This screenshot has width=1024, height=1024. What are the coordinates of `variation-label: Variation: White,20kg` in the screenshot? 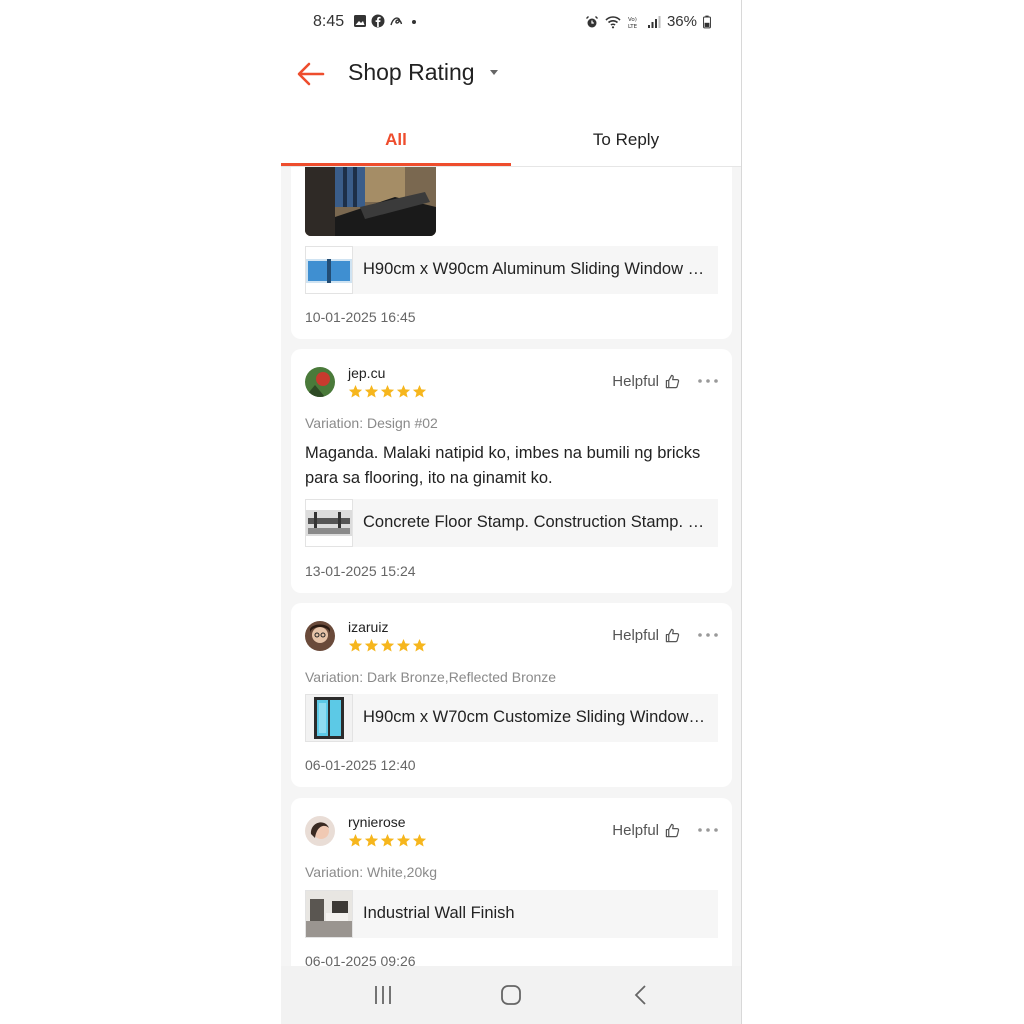 It's located at (371, 872).